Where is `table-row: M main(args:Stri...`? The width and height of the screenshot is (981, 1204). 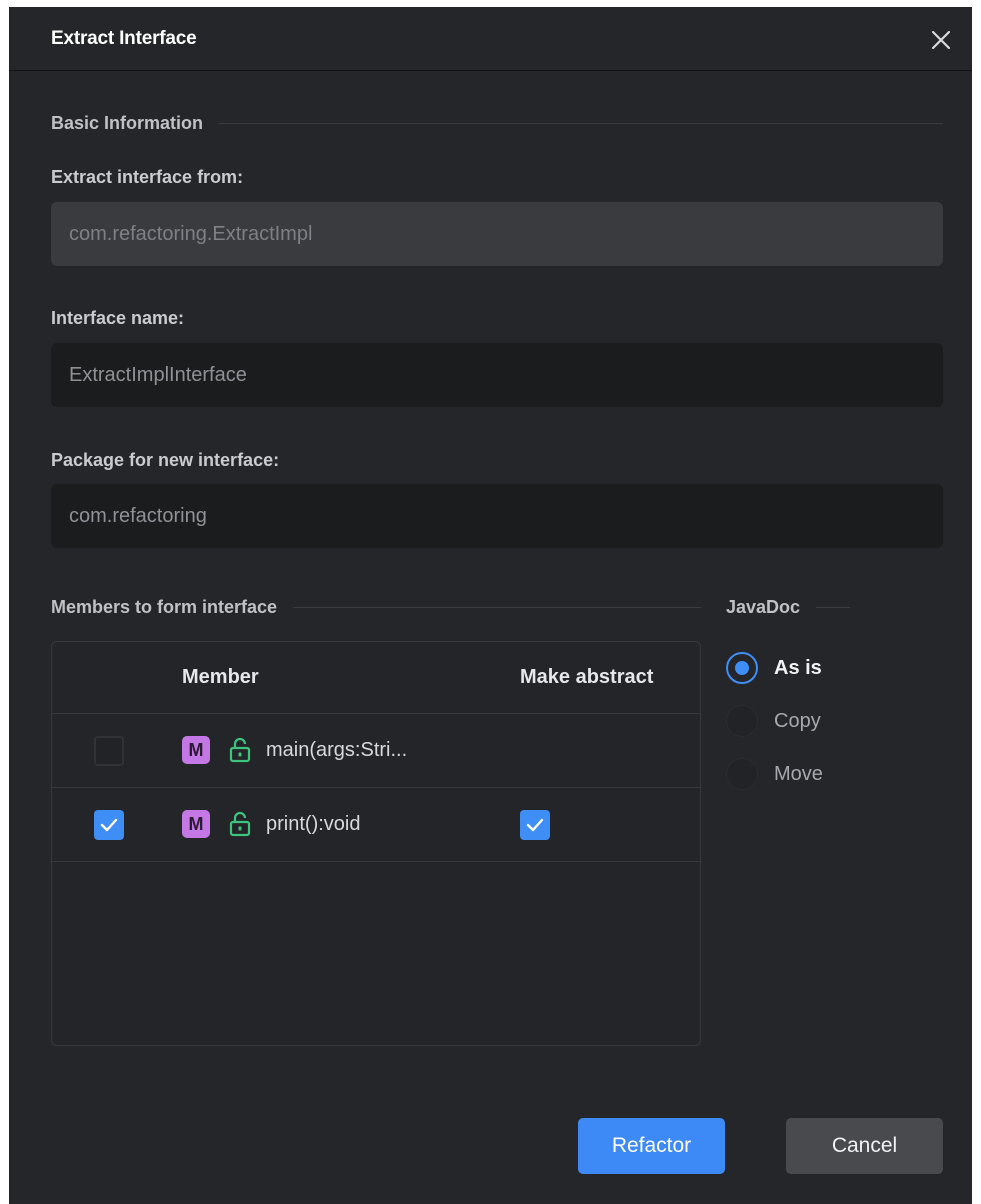
table-row: M main(args:Stri... is located at coordinates (376, 750).